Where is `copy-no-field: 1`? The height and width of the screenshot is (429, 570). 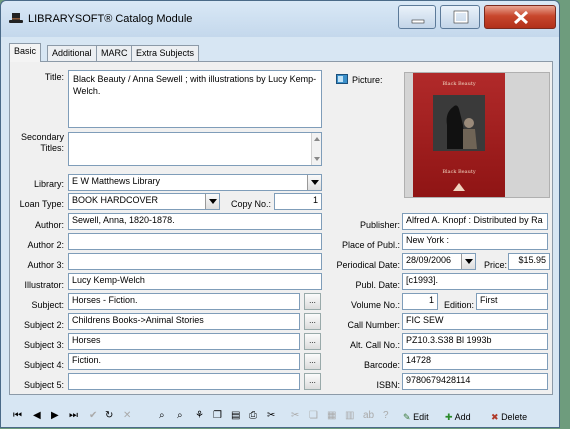 copy-no-field: 1 is located at coordinates (298, 201).